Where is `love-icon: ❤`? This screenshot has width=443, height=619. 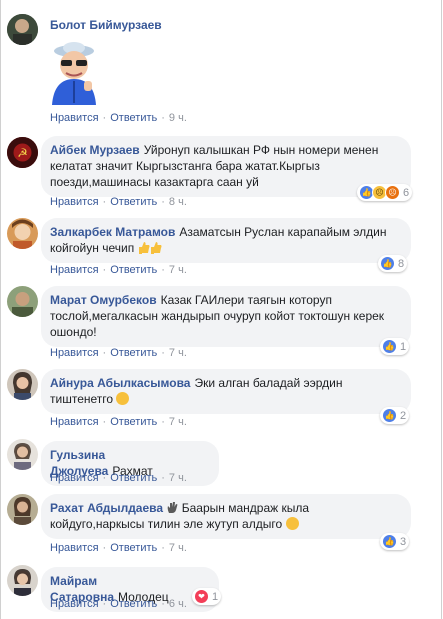
love-icon: ❤ is located at coordinates (201, 596).